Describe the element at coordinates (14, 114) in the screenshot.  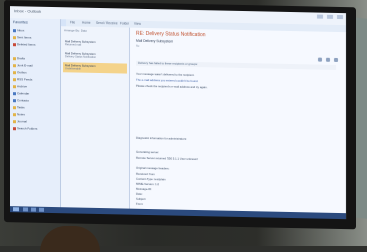
I see `notes-icon` at that location.